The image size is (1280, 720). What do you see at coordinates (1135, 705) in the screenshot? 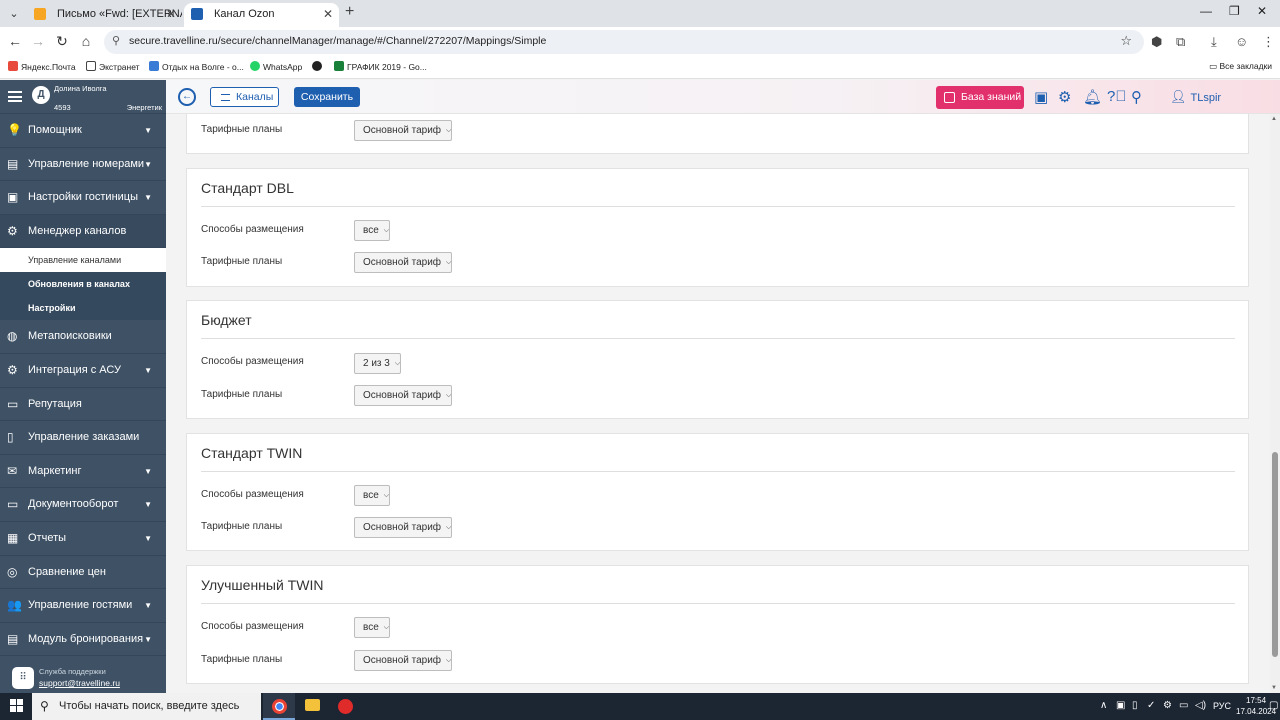
I see `tray-device-icon: ▯` at bounding box center [1135, 705].